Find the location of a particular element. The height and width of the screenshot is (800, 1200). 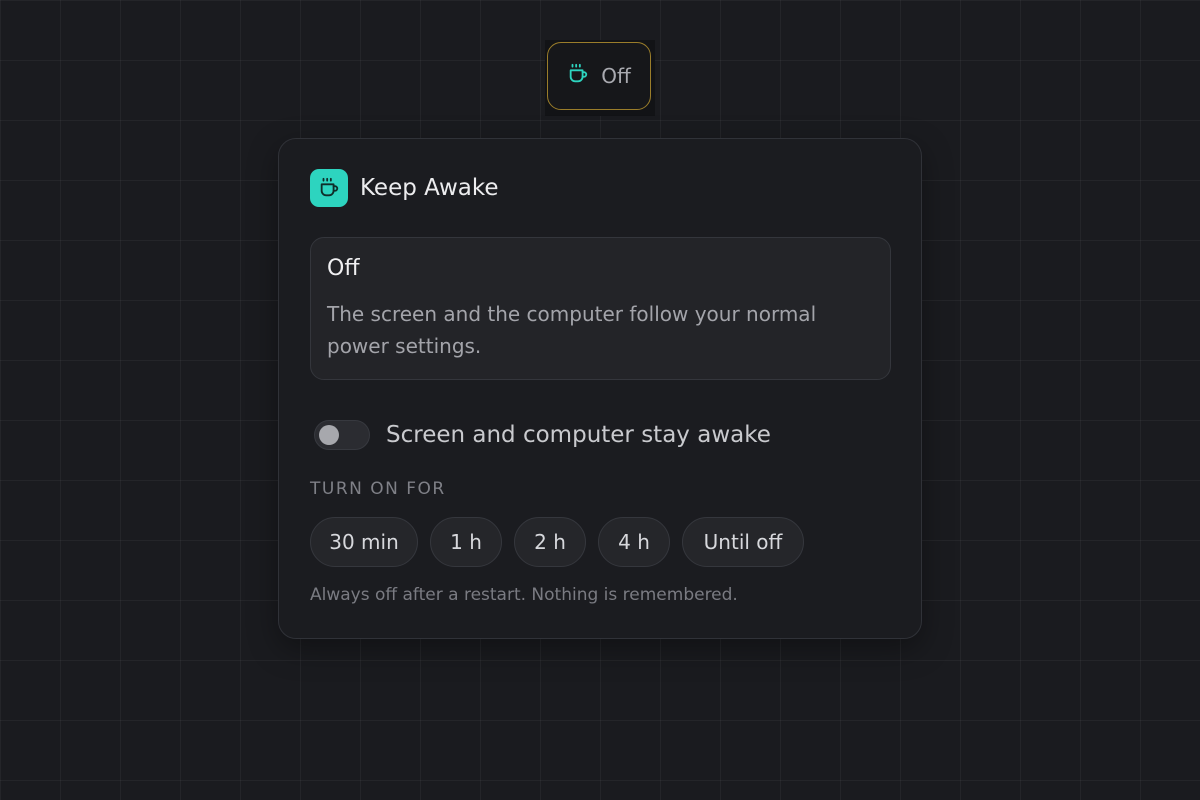

stay-awake-toggle-label: Screen and computer stay awake is located at coordinates (578, 435).